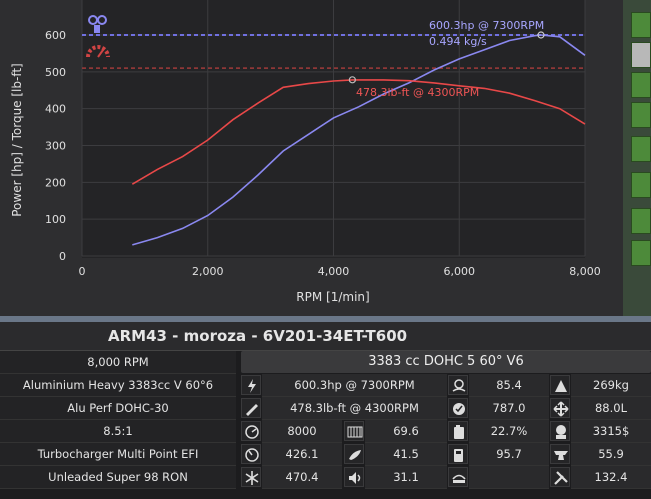  Describe the element at coordinates (302, 454) in the screenshot. I see `stat-value: 426.1` at that location.